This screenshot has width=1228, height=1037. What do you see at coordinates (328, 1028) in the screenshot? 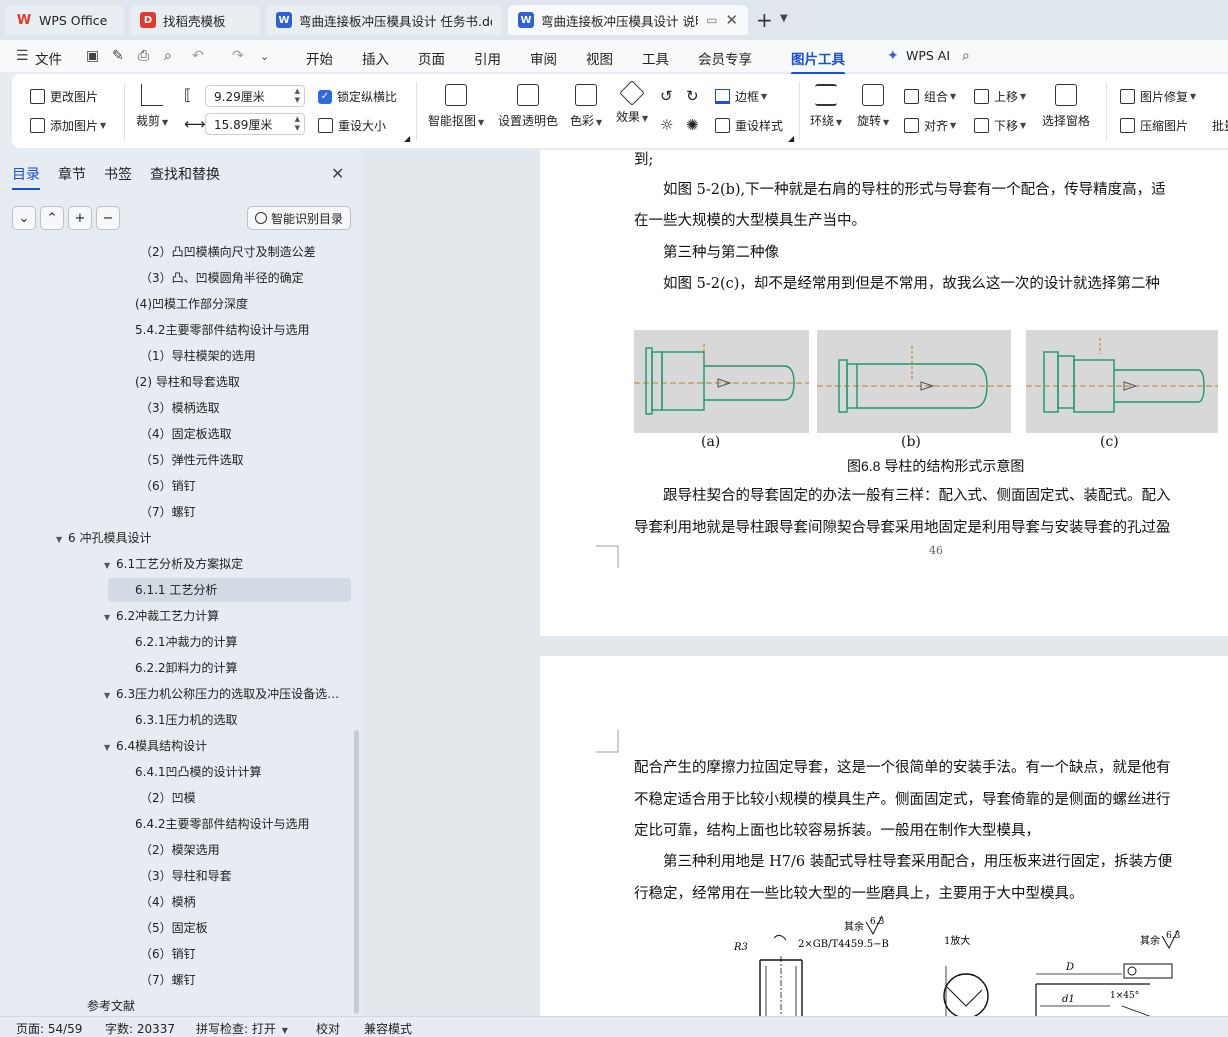
I see `proofread: 校对` at bounding box center [328, 1028].